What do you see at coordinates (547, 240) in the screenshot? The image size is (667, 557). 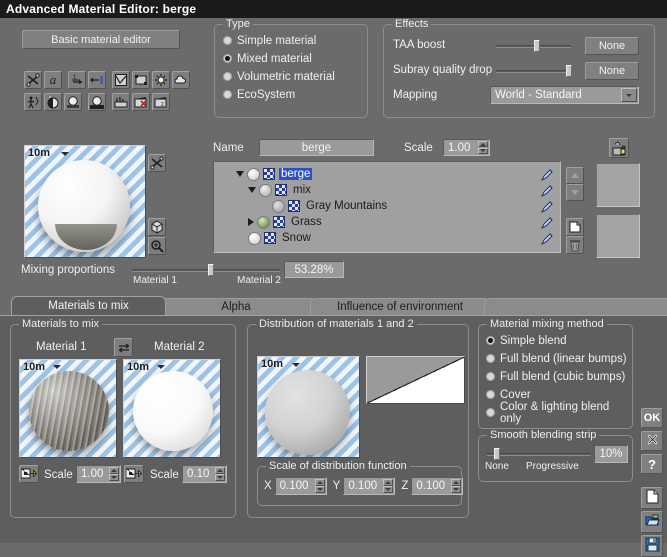 I see `edit-pencil-icon` at bounding box center [547, 240].